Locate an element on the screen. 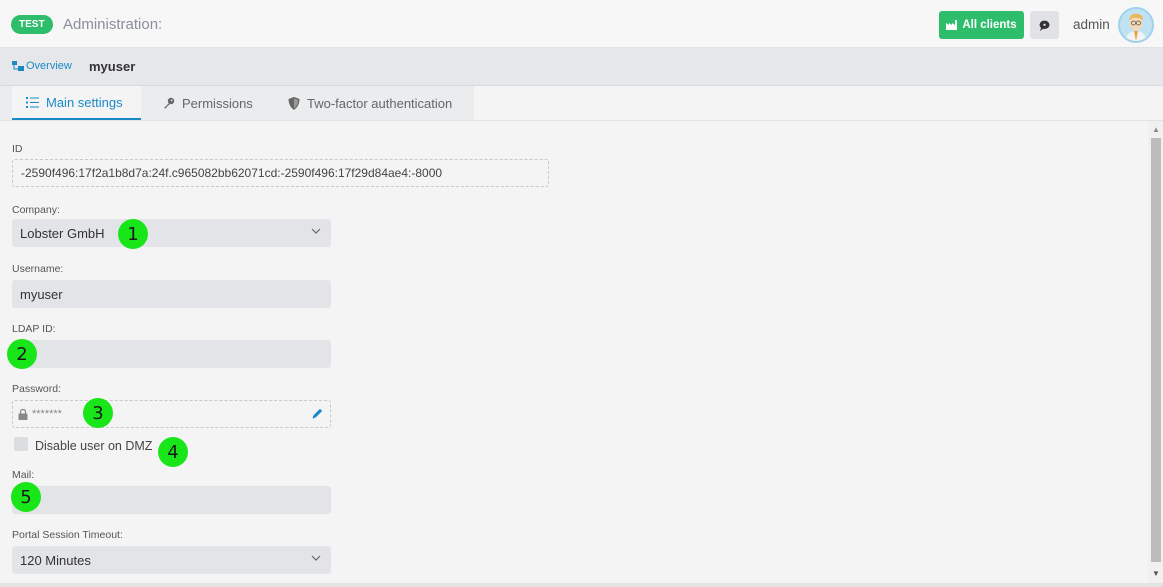  username-label: Username: is located at coordinates (38, 269).